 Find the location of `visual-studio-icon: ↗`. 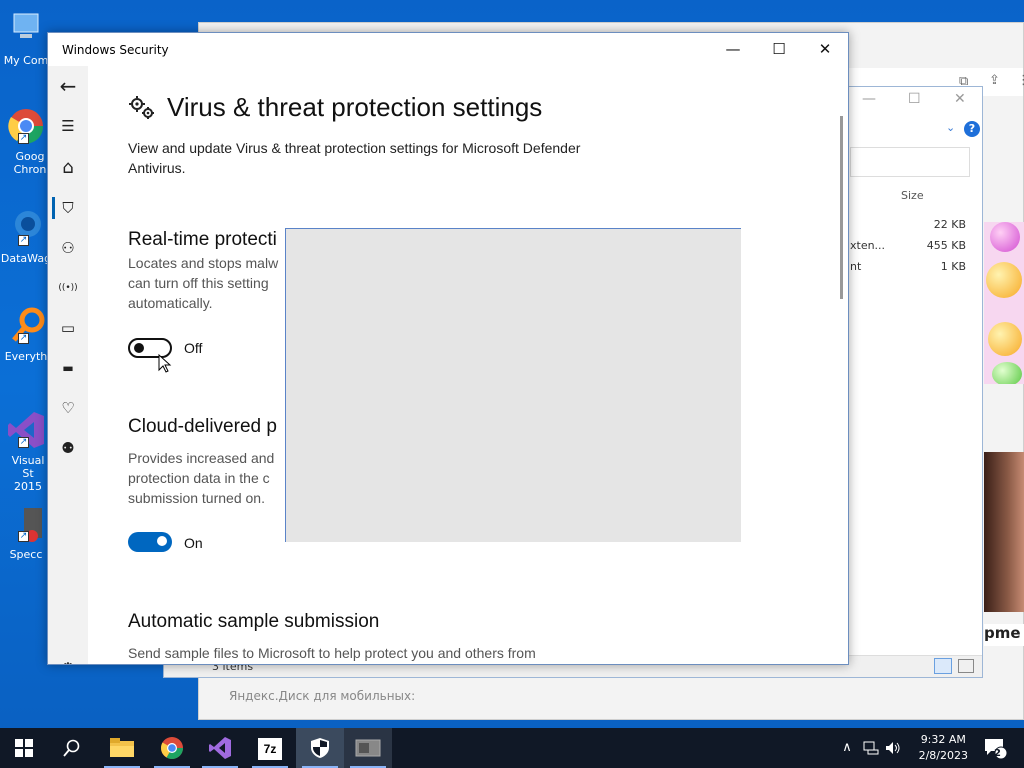

visual-studio-icon: ↗ is located at coordinates (26, 430).